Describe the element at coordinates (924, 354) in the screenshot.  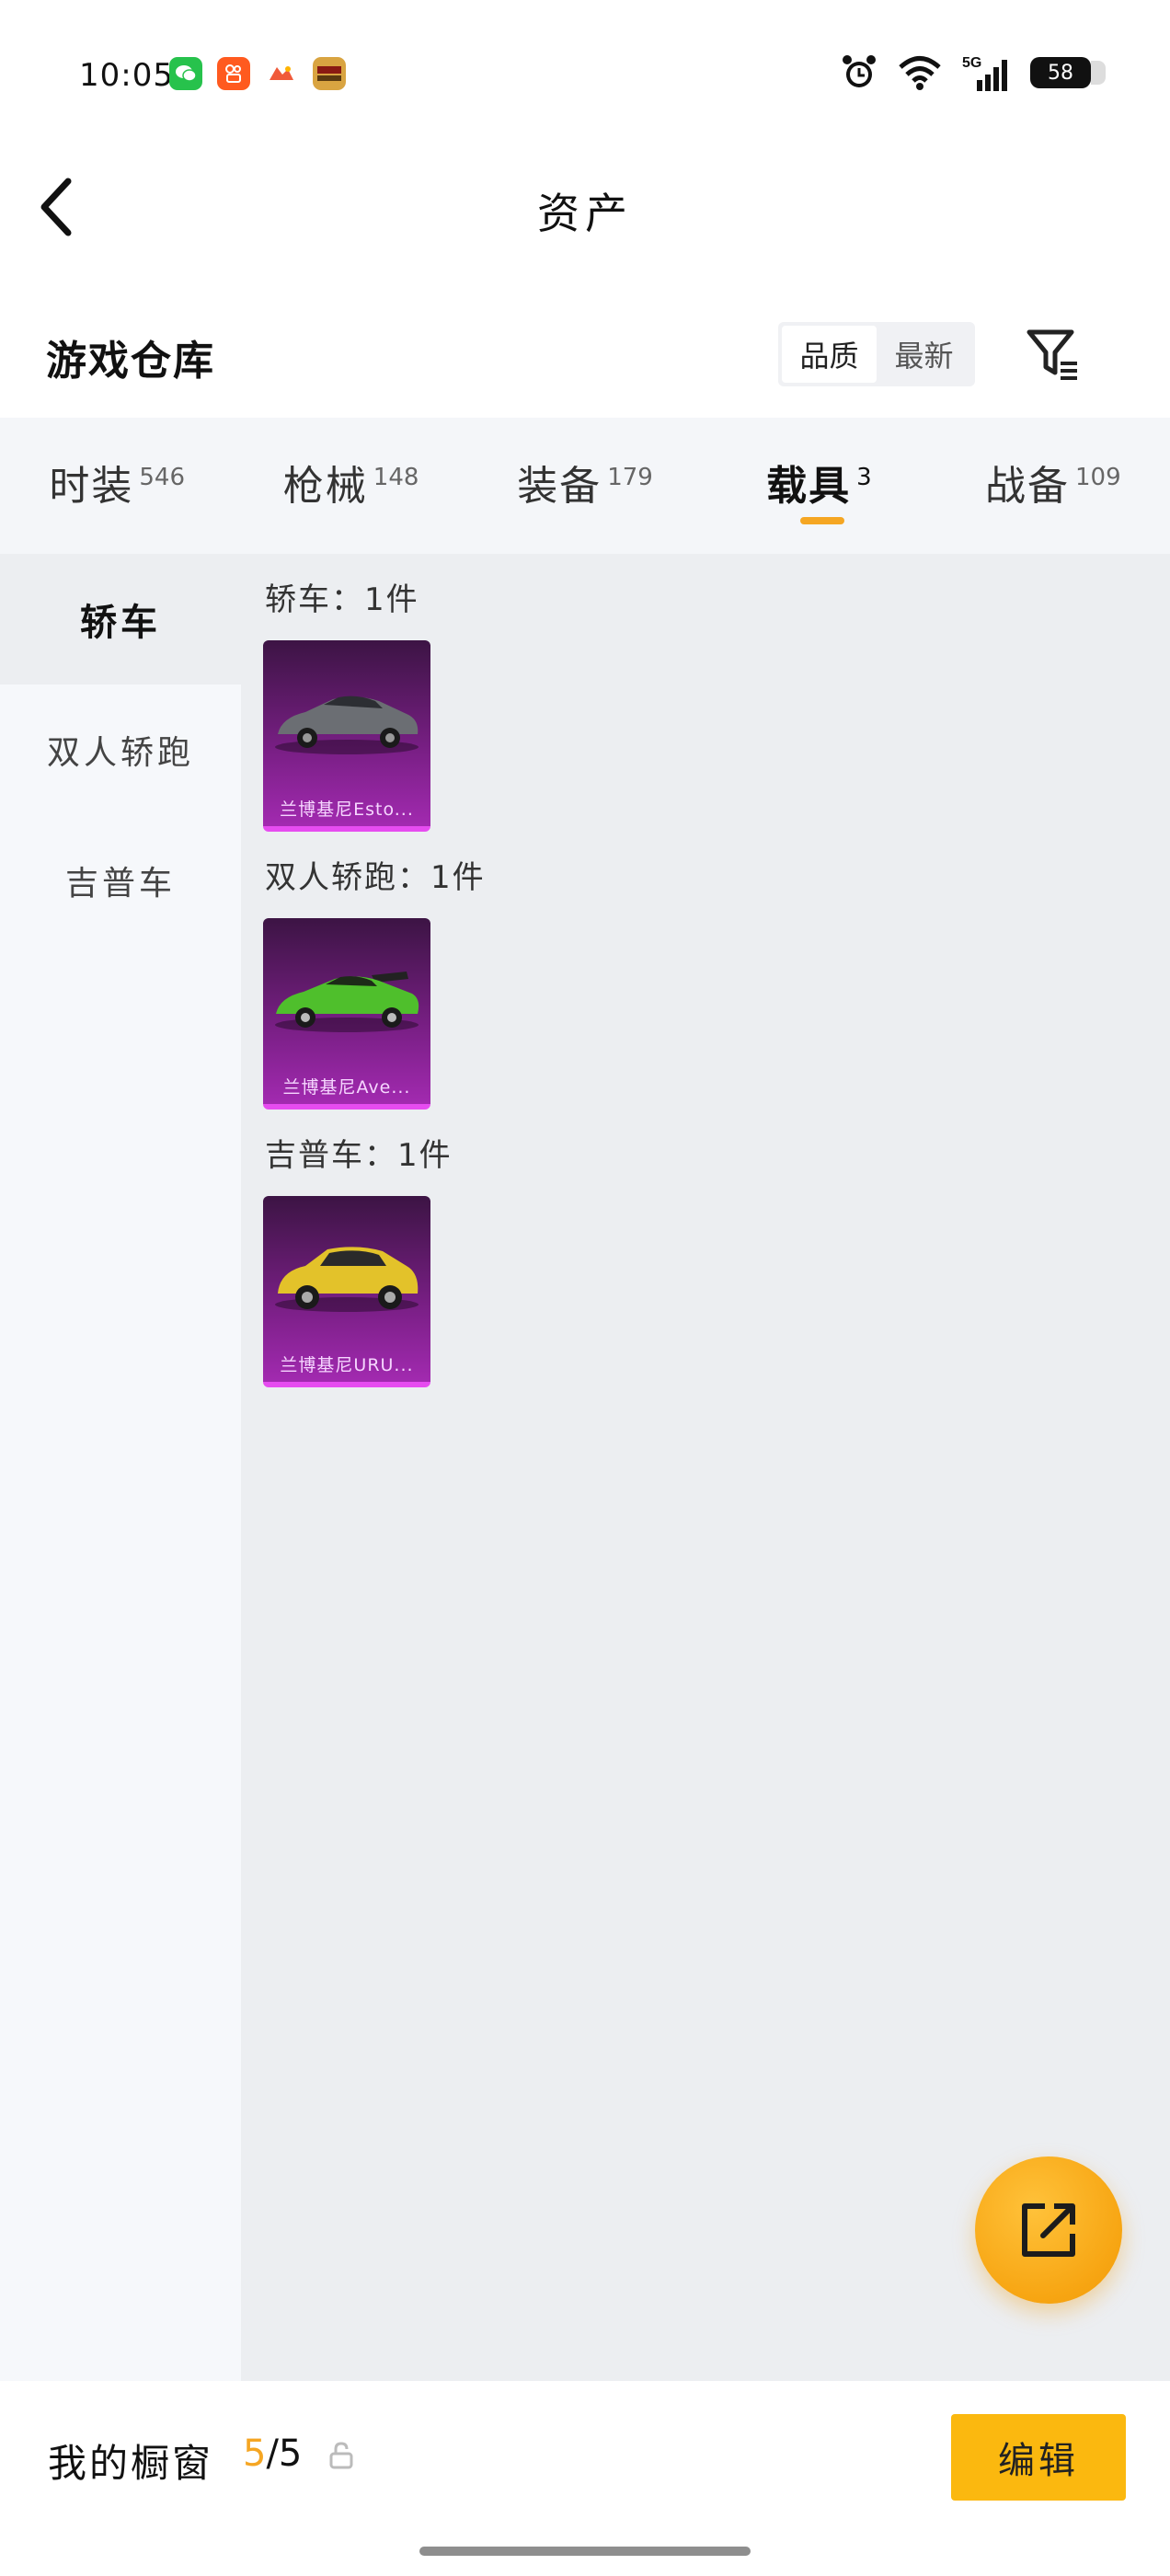
I see `sort-option-newest: 最新` at that location.